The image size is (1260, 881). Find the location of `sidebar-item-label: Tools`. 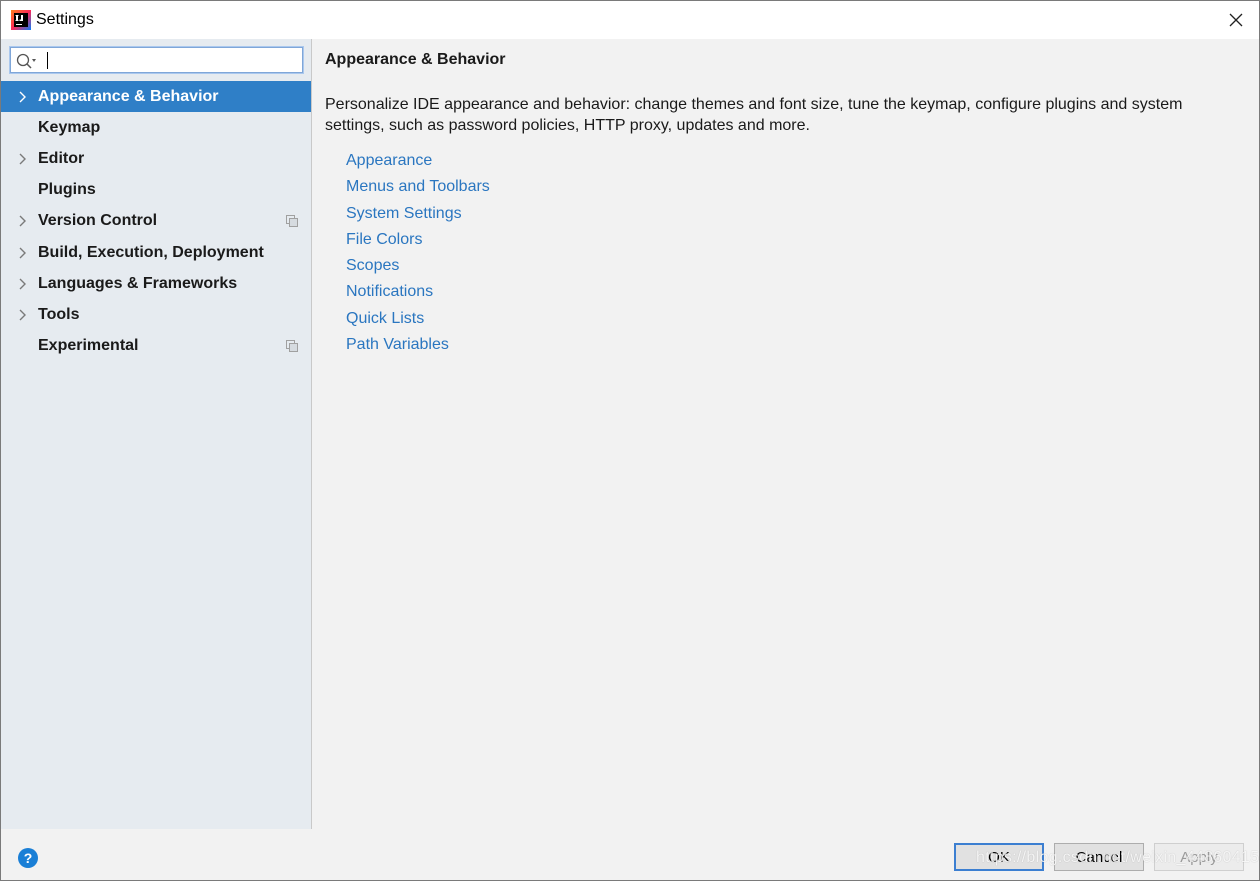

sidebar-item-label: Tools is located at coordinates (59, 314).